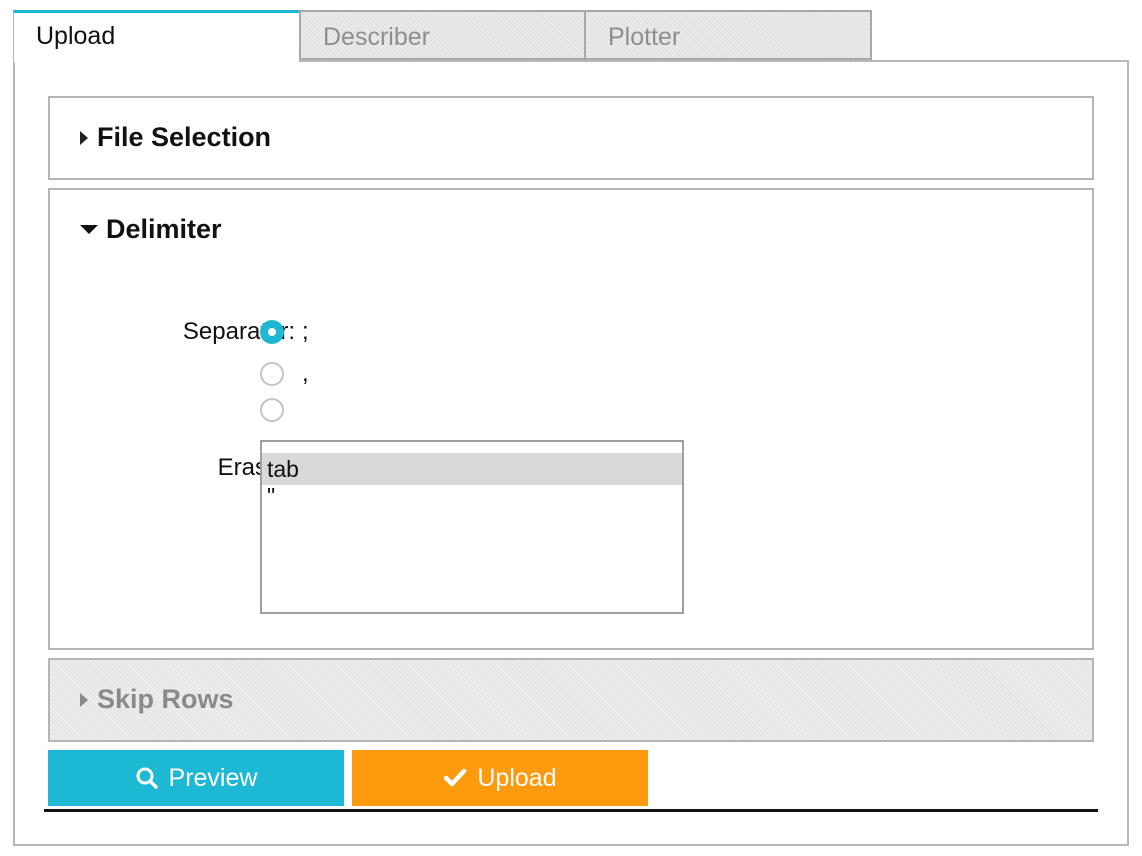  Describe the element at coordinates (76, 36) in the screenshot. I see `tab-upload-label: Upload` at that location.